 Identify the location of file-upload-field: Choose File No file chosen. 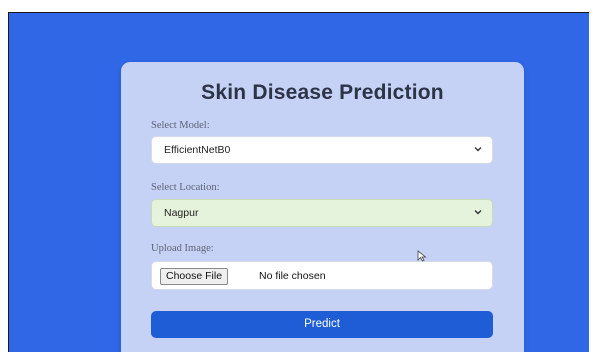
(322, 275).